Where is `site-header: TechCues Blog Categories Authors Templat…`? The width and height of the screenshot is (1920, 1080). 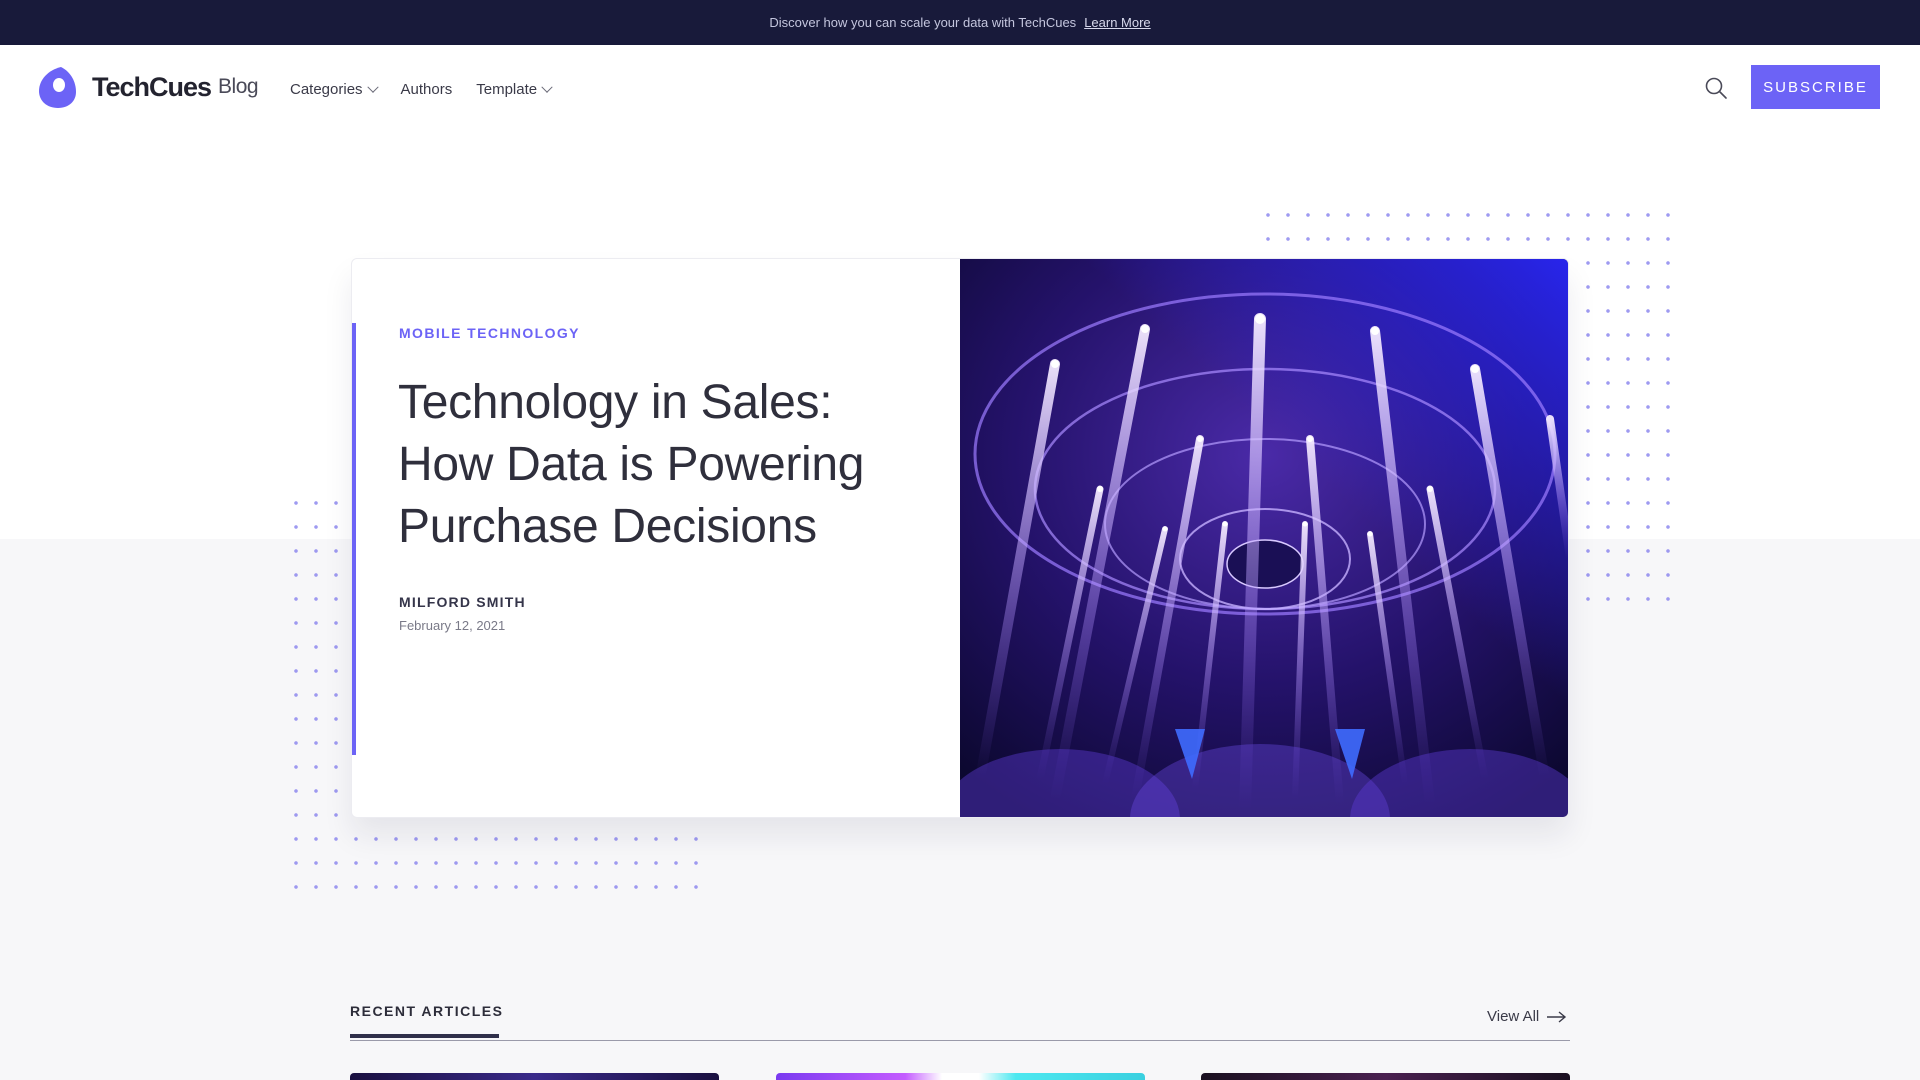 site-header: TechCues Blog Categories Authors Templat… is located at coordinates (960, 87).